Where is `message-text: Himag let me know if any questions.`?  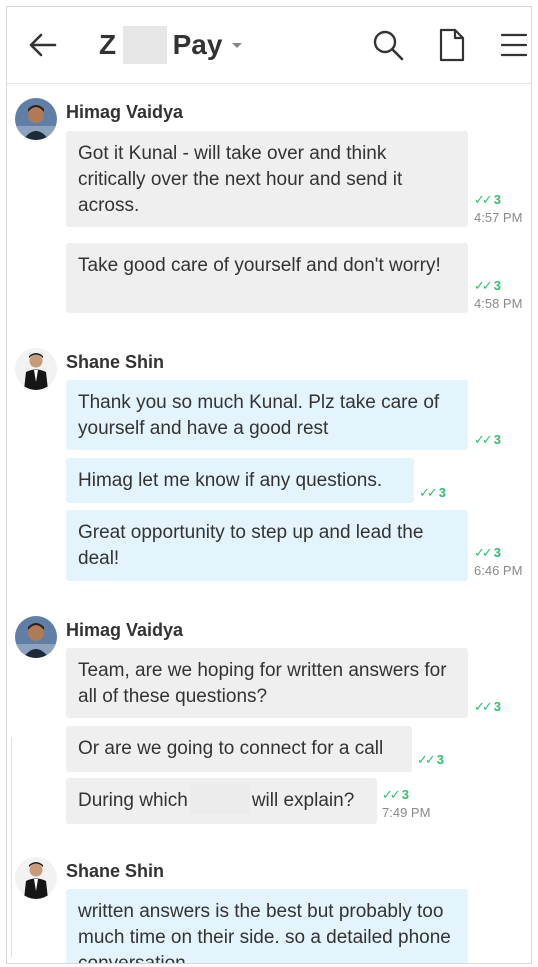 message-text: Himag let me know if any questions. is located at coordinates (230, 480).